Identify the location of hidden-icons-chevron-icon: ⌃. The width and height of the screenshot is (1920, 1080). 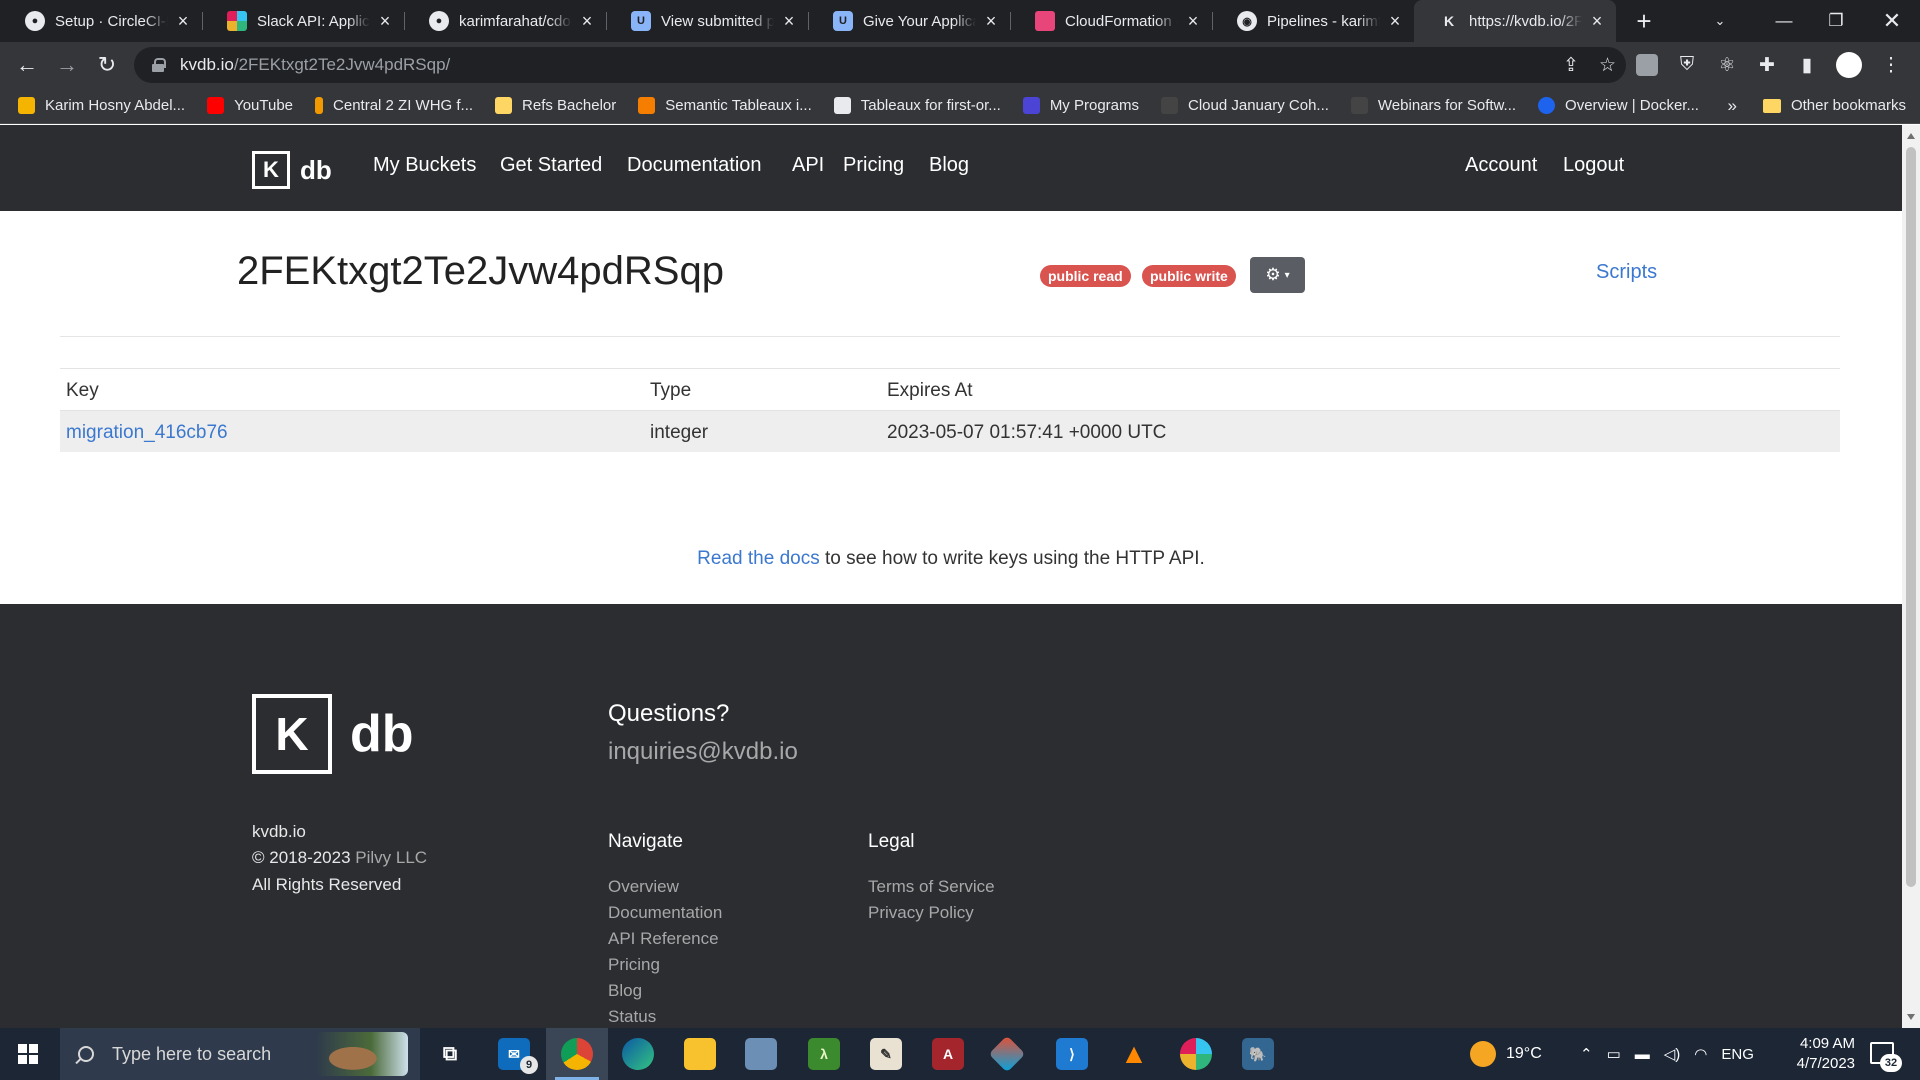
(1586, 1054).